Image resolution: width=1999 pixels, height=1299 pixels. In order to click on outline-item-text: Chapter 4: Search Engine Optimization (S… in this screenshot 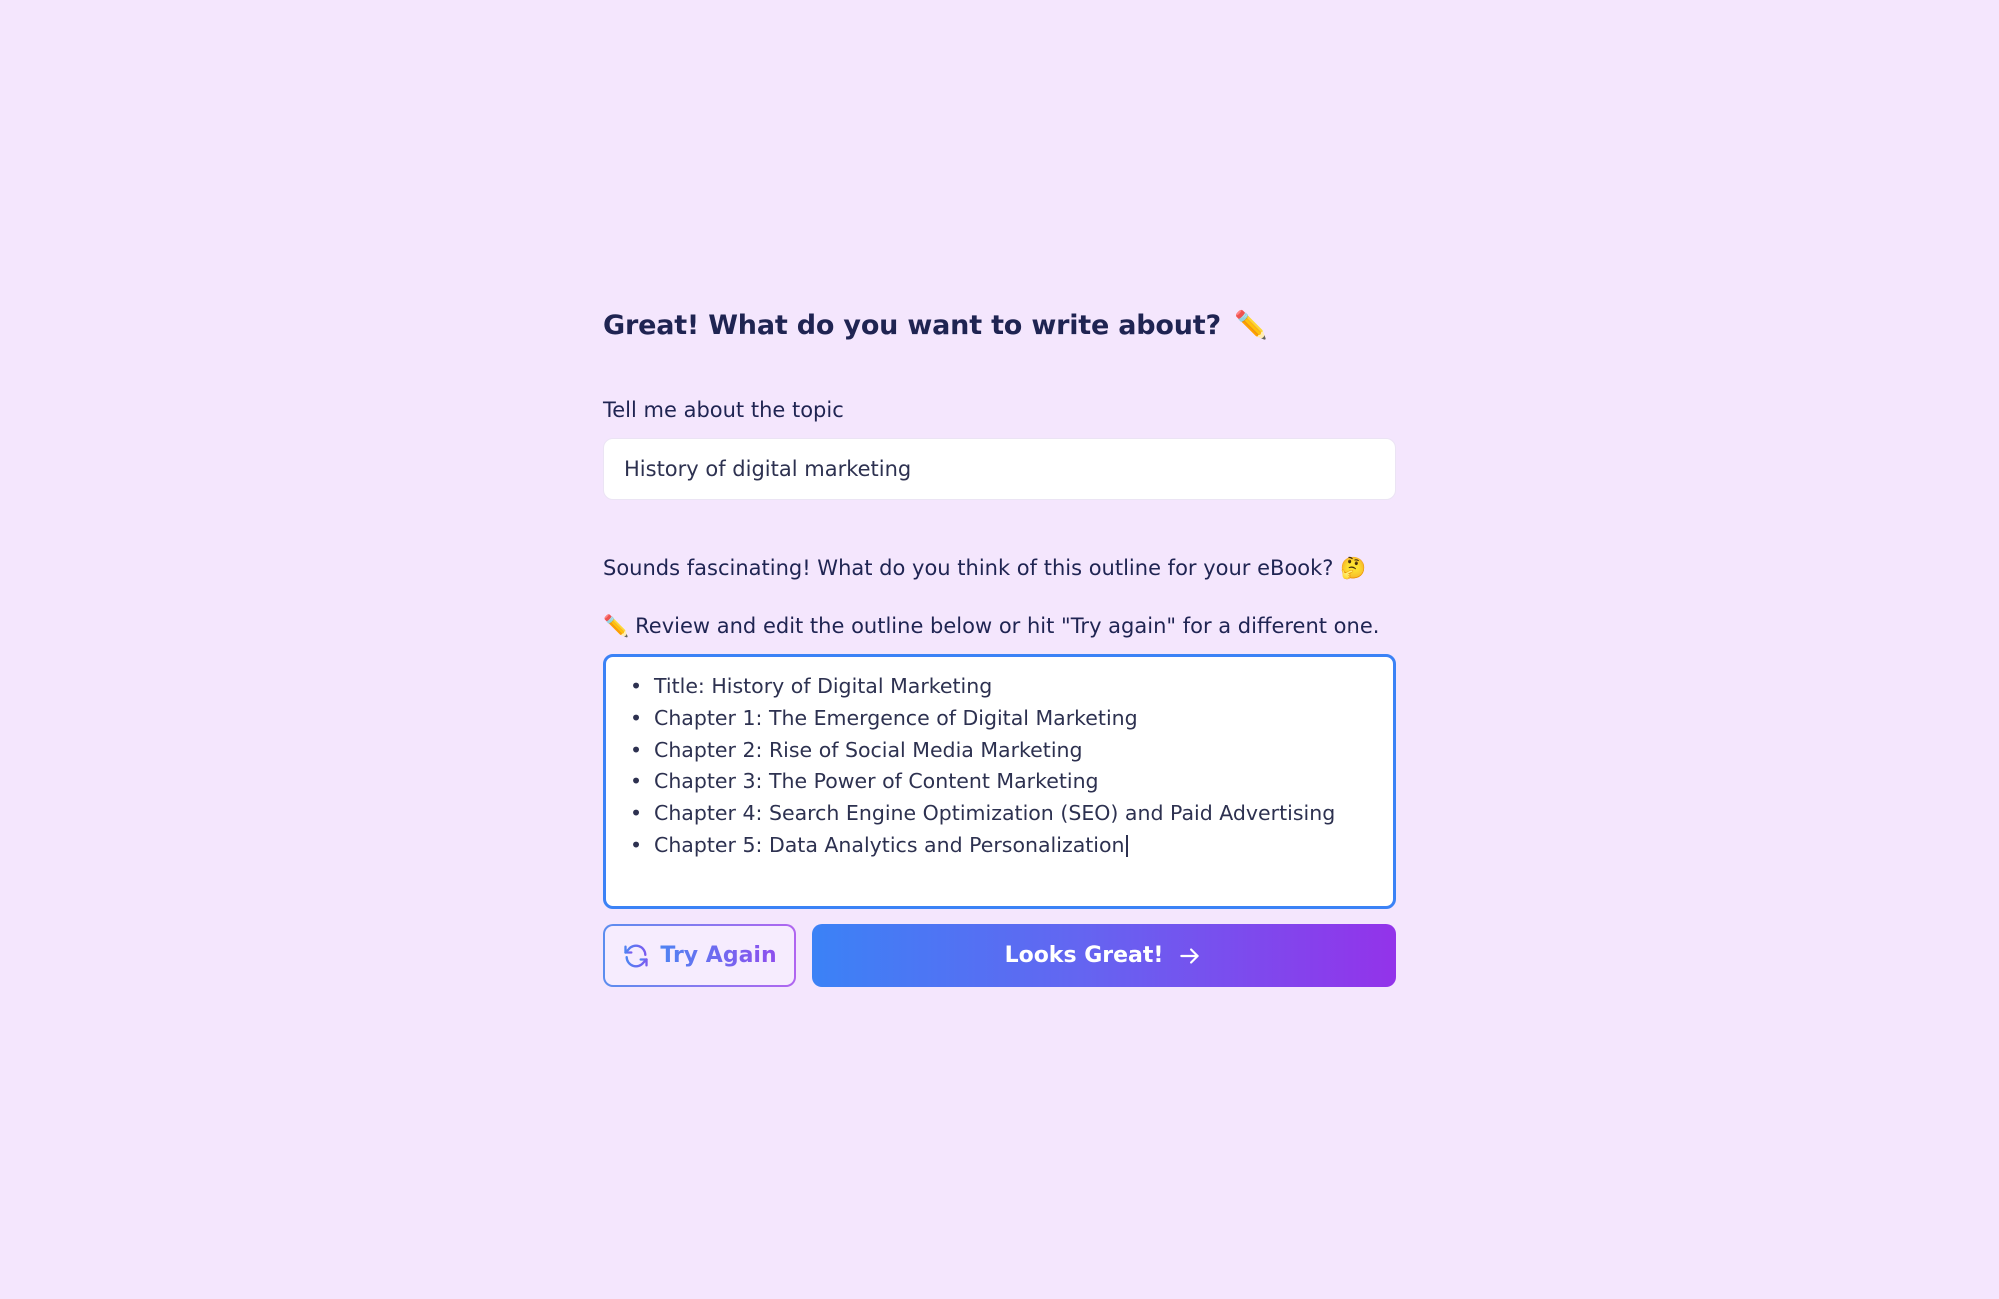, I will do `click(995, 813)`.